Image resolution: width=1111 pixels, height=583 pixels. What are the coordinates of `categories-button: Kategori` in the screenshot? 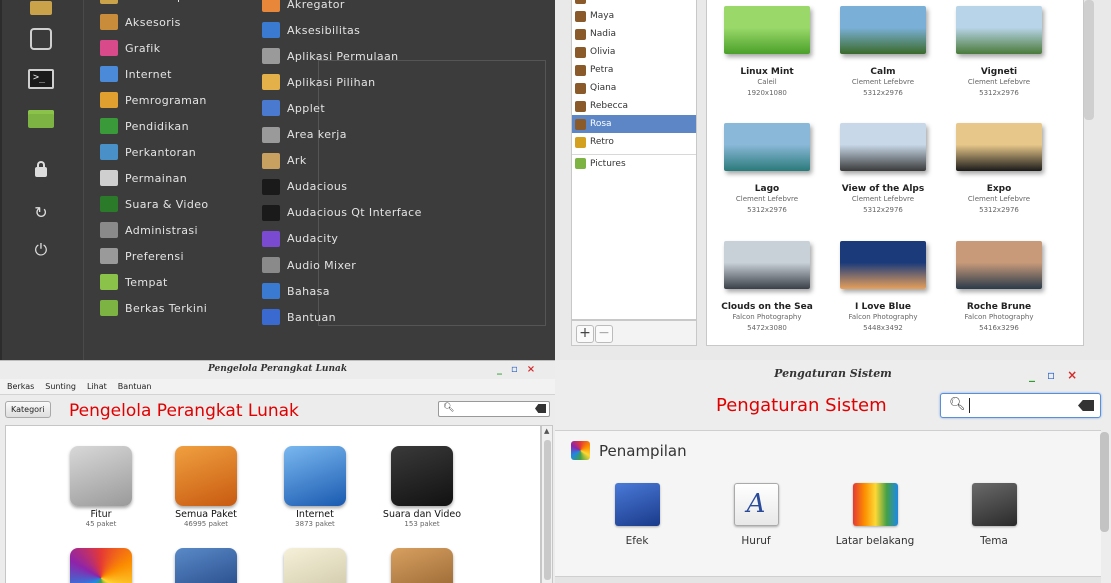 It's located at (28, 409).